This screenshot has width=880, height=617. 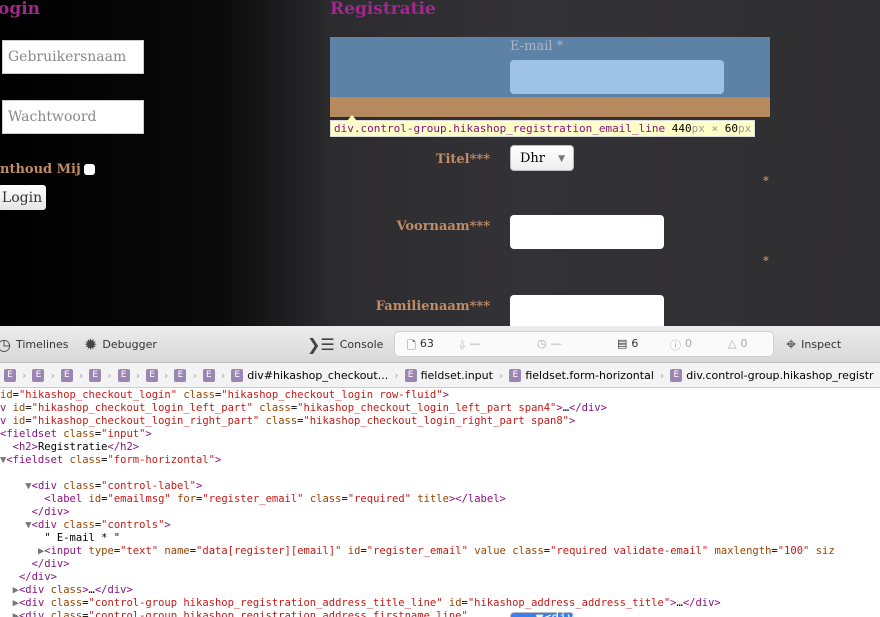 I want to click on remember-me-checkbox, so click(x=89, y=169).